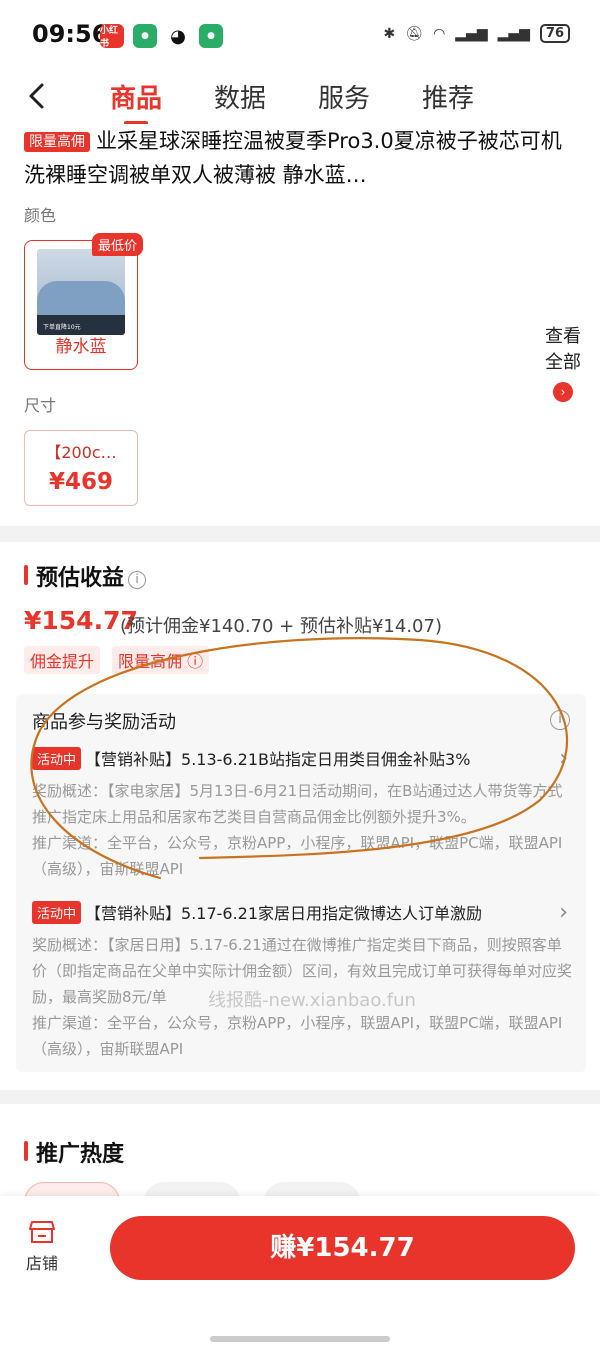 The width and height of the screenshot is (600, 1354). I want to click on promo-tag: 限量高佣, so click(57, 142).